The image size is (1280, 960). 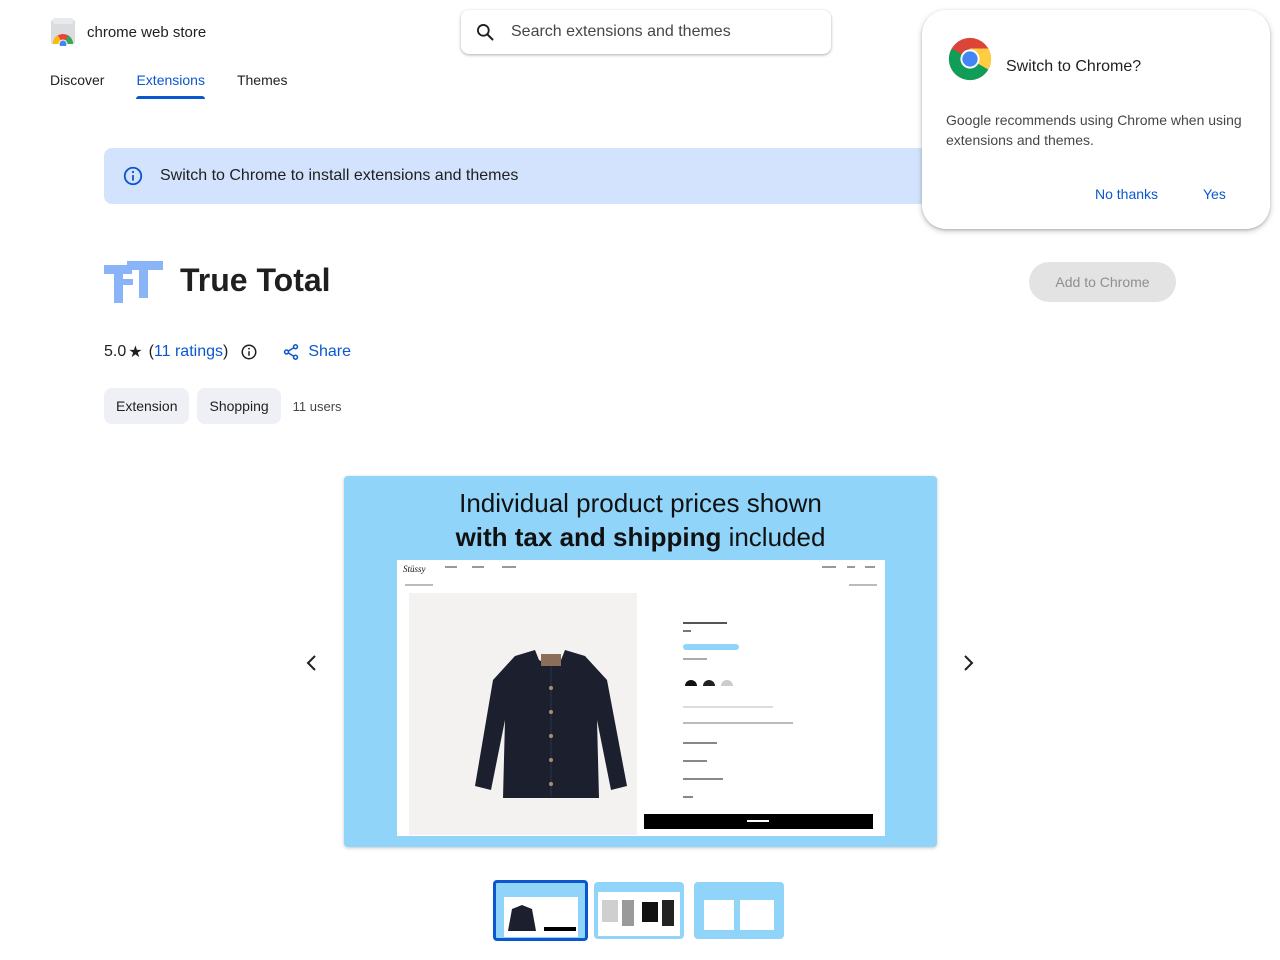 I want to click on user-count: 11 users, so click(x=317, y=406).